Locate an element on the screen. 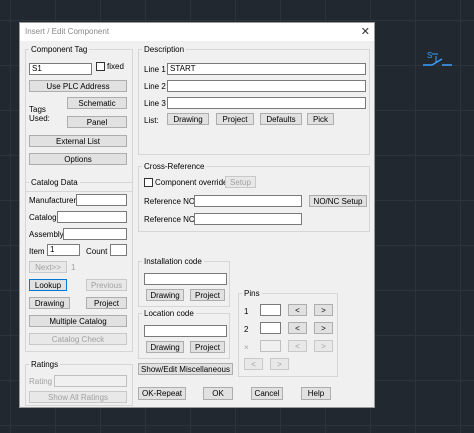 This screenshot has width=474, height=433. ok-repeat-button: OK-Repeat is located at coordinates (162, 393).